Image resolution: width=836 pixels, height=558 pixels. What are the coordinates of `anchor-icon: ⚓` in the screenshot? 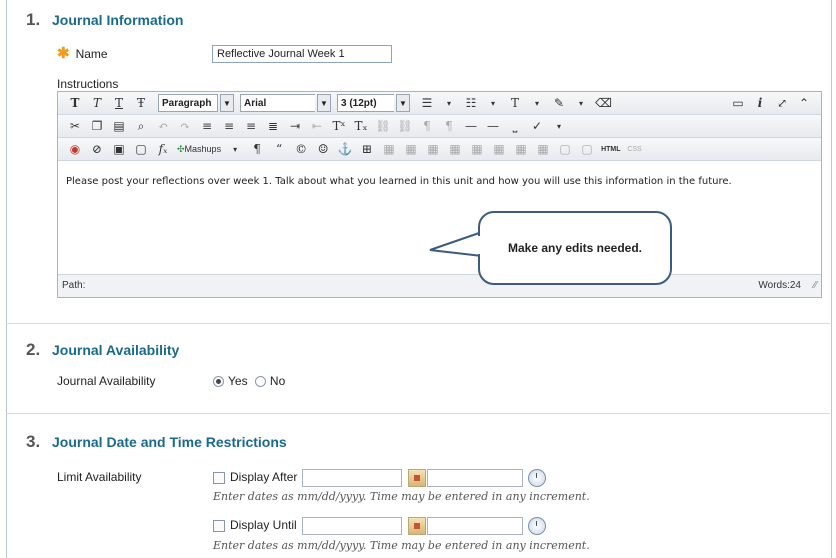 It's located at (345, 149).